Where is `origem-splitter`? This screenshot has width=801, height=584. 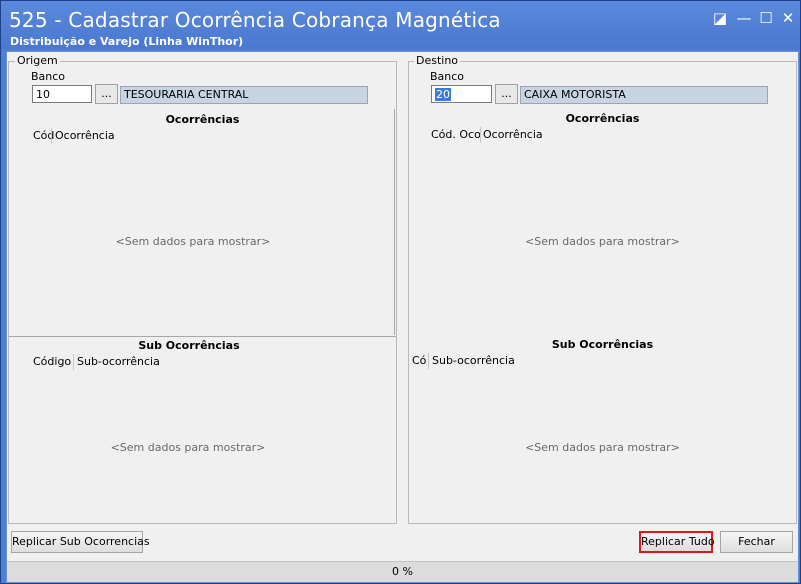 origem-splitter is located at coordinates (202, 336).